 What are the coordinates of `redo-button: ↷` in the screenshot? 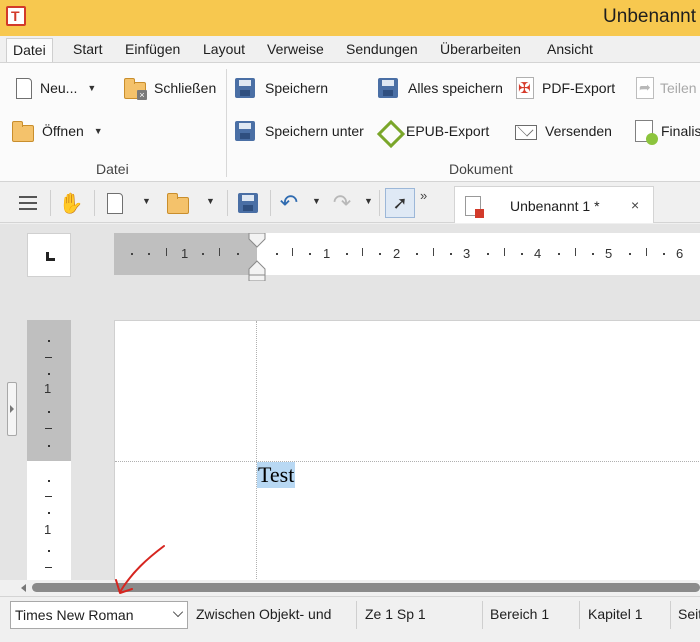 It's located at (342, 203).